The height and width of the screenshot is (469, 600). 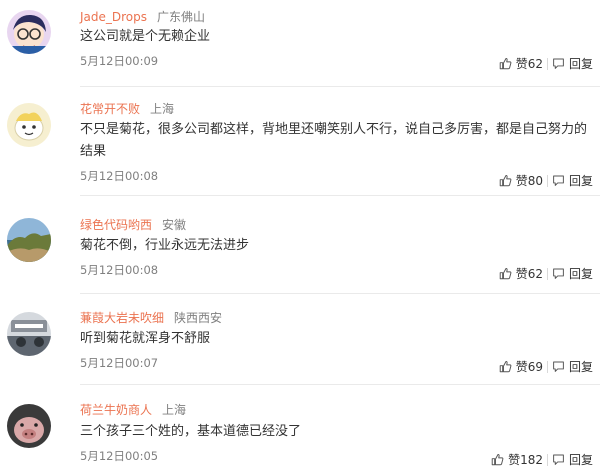 I want to click on like-count: 赞182, so click(x=525, y=460).